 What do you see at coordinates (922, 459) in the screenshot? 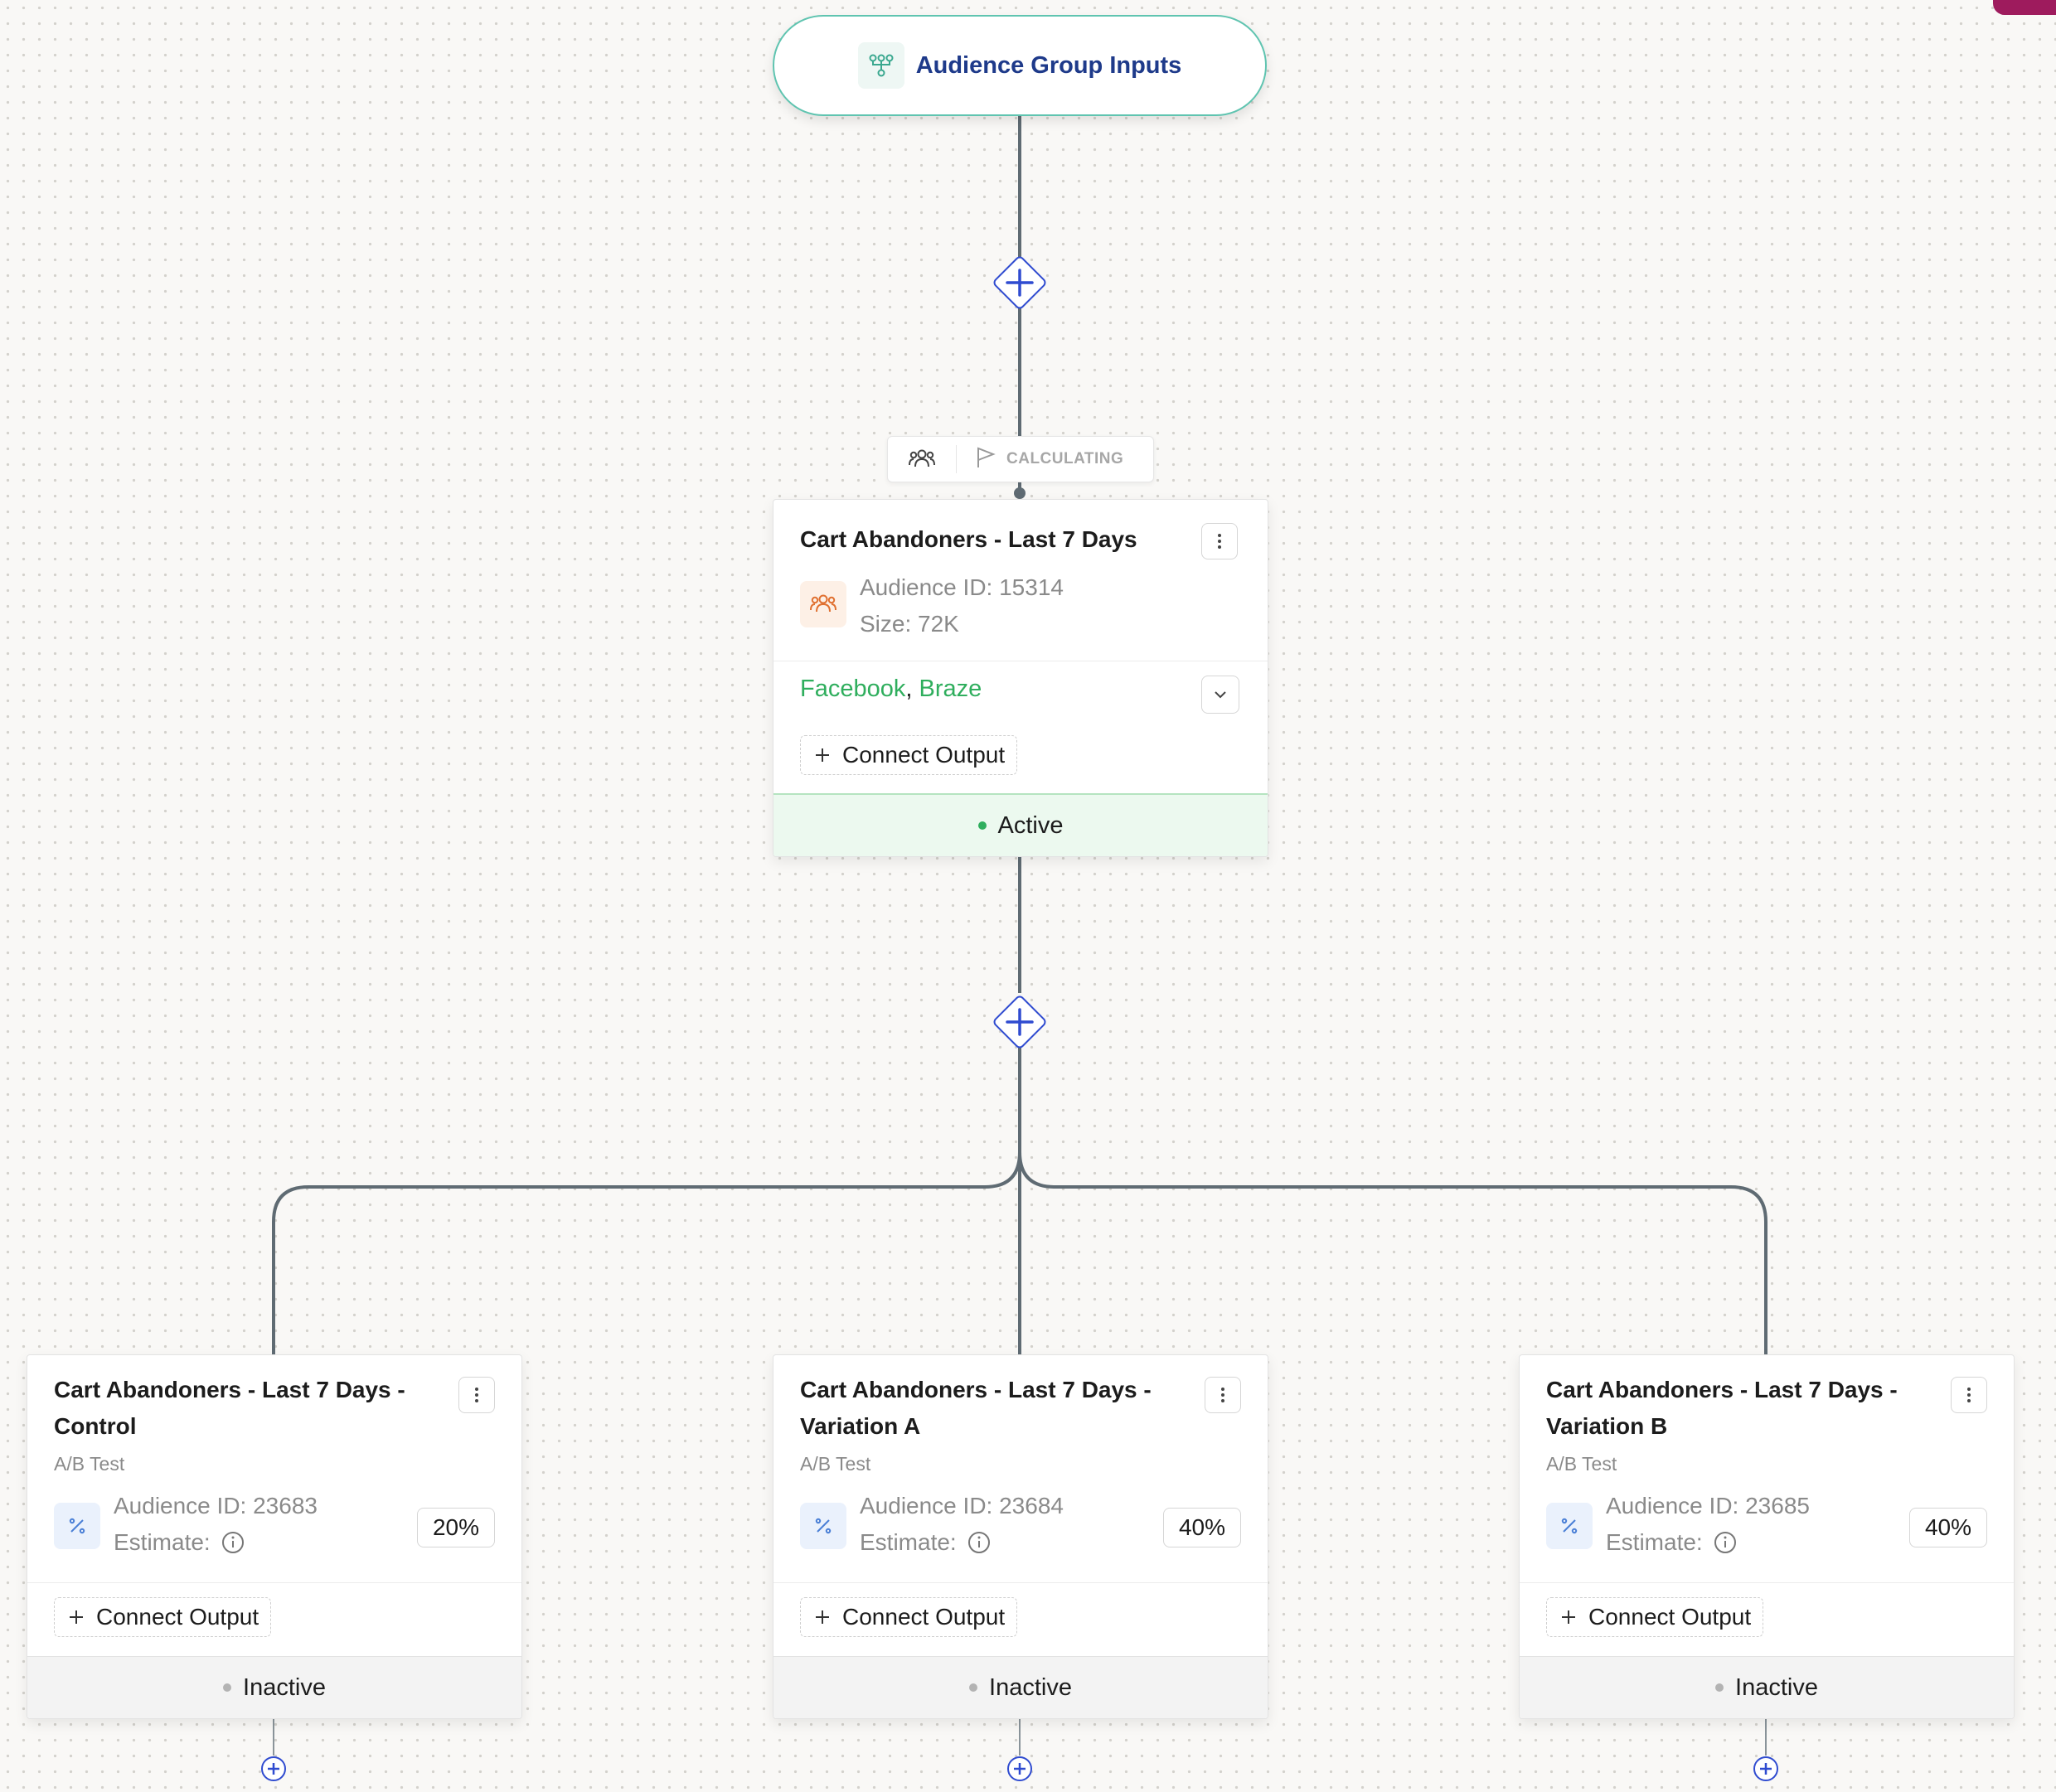
I see `users-icon` at bounding box center [922, 459].